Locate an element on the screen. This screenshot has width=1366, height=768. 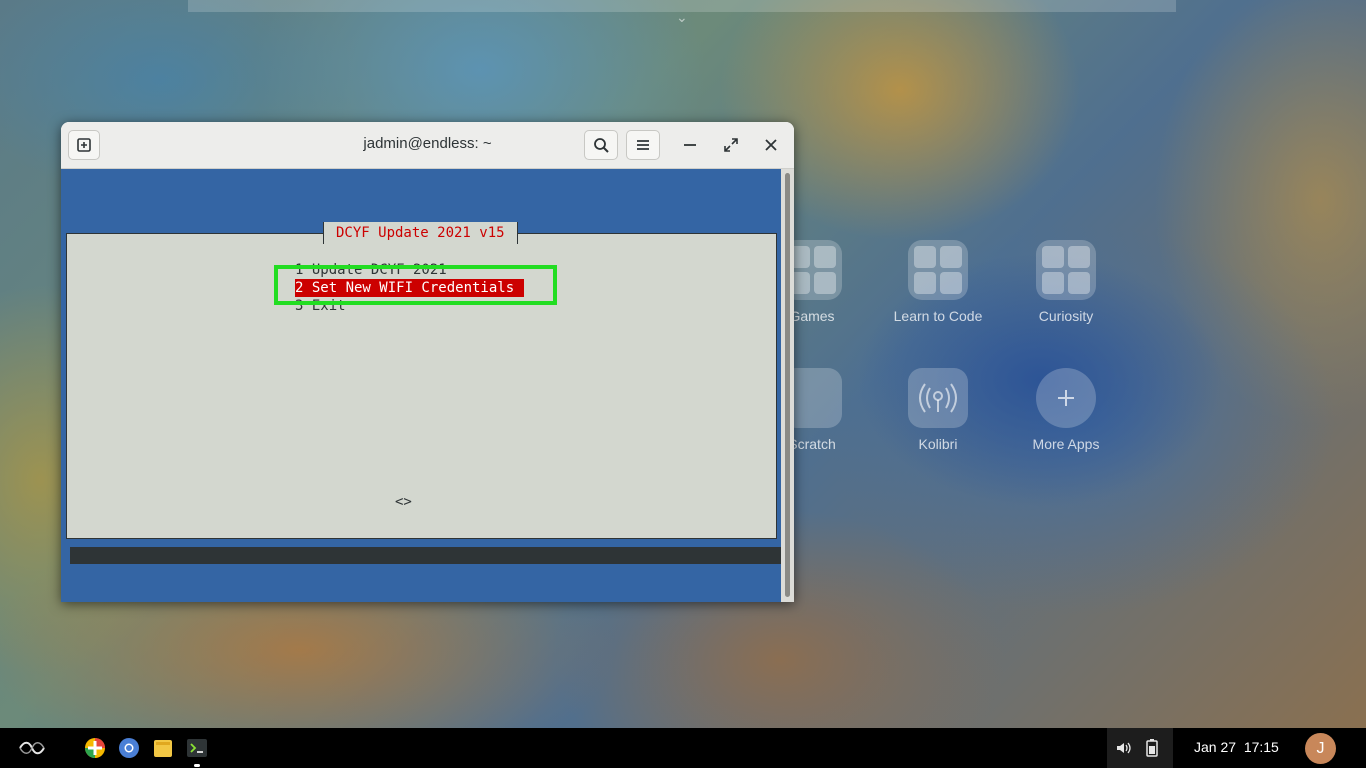
minimize-icon is located at coordinates (690, 145).